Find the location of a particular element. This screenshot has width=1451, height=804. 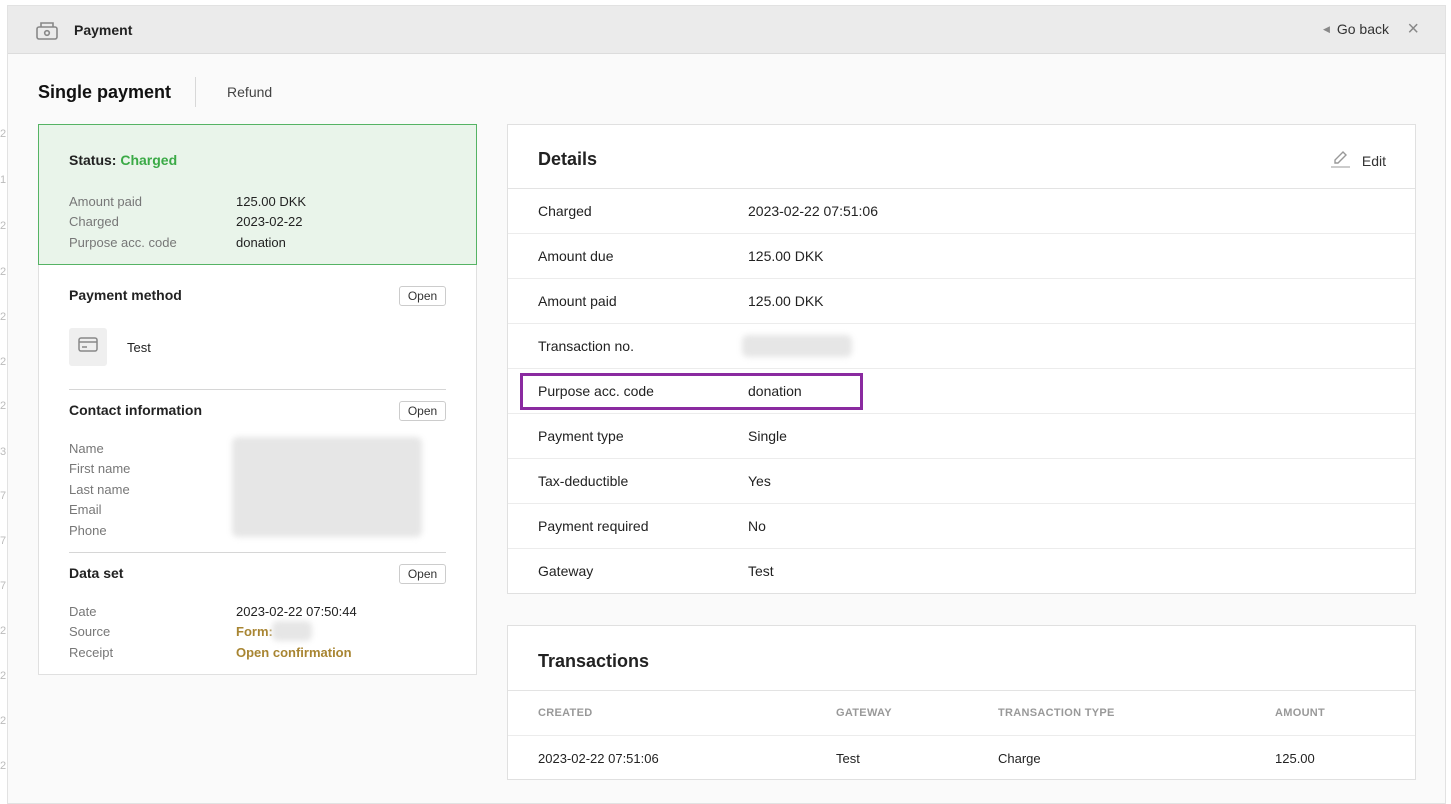

detail-label: Charged is located at coordinates (565, 211).